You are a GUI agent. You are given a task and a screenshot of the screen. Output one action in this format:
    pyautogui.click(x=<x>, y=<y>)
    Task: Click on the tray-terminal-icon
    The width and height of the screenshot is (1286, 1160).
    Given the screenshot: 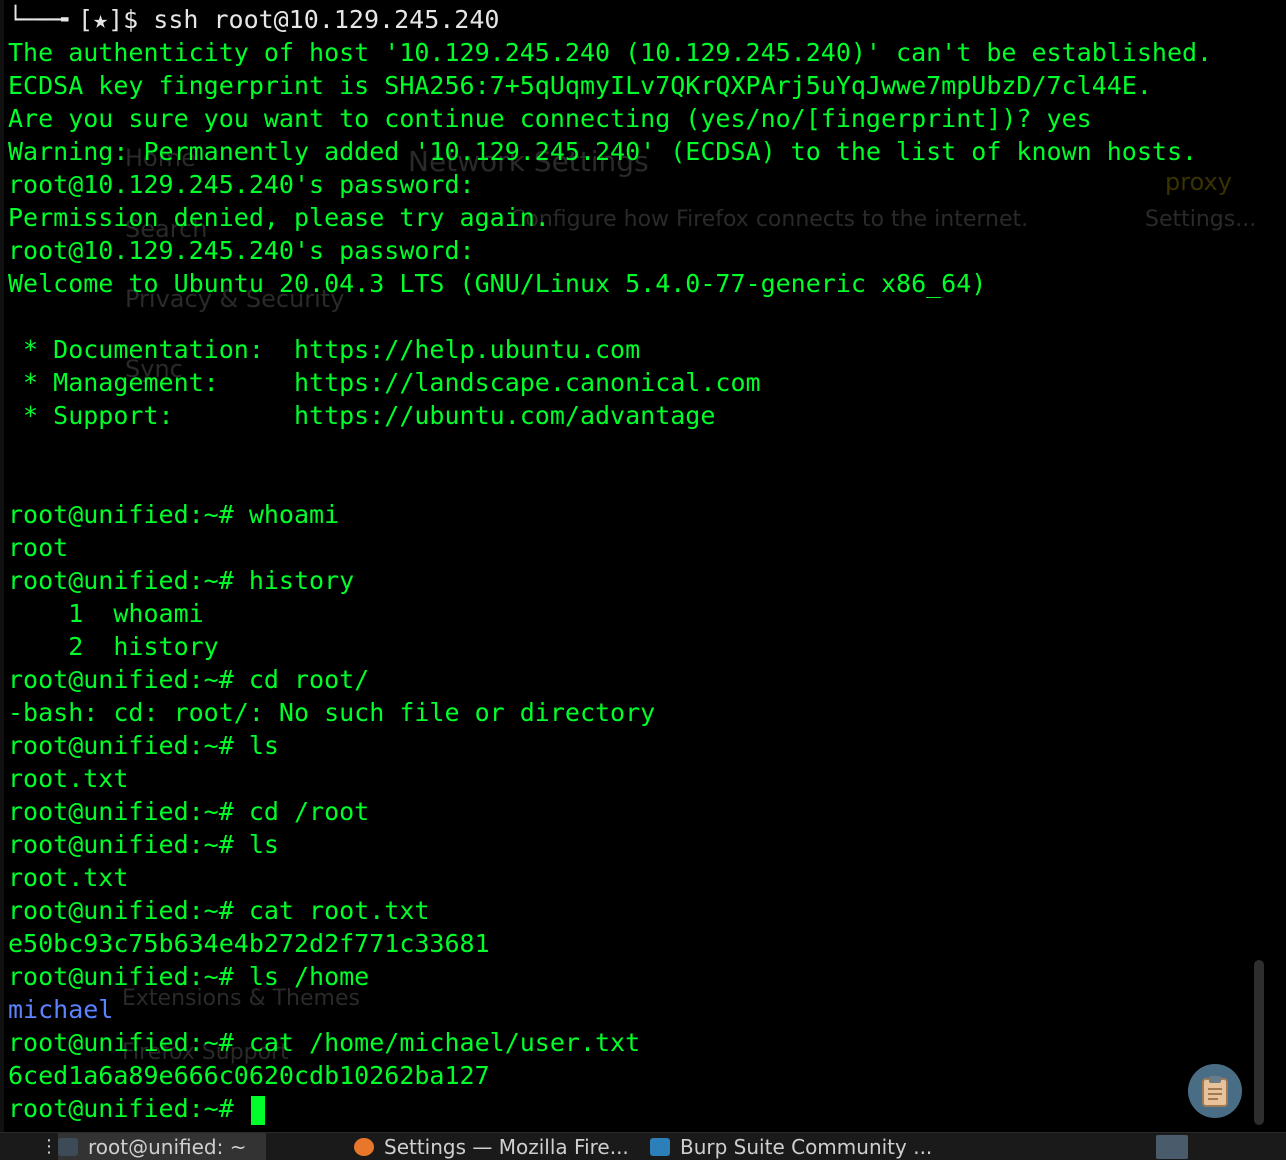 What is the action you would take?
    pyautogui.click(x=1172, y=1147)
    